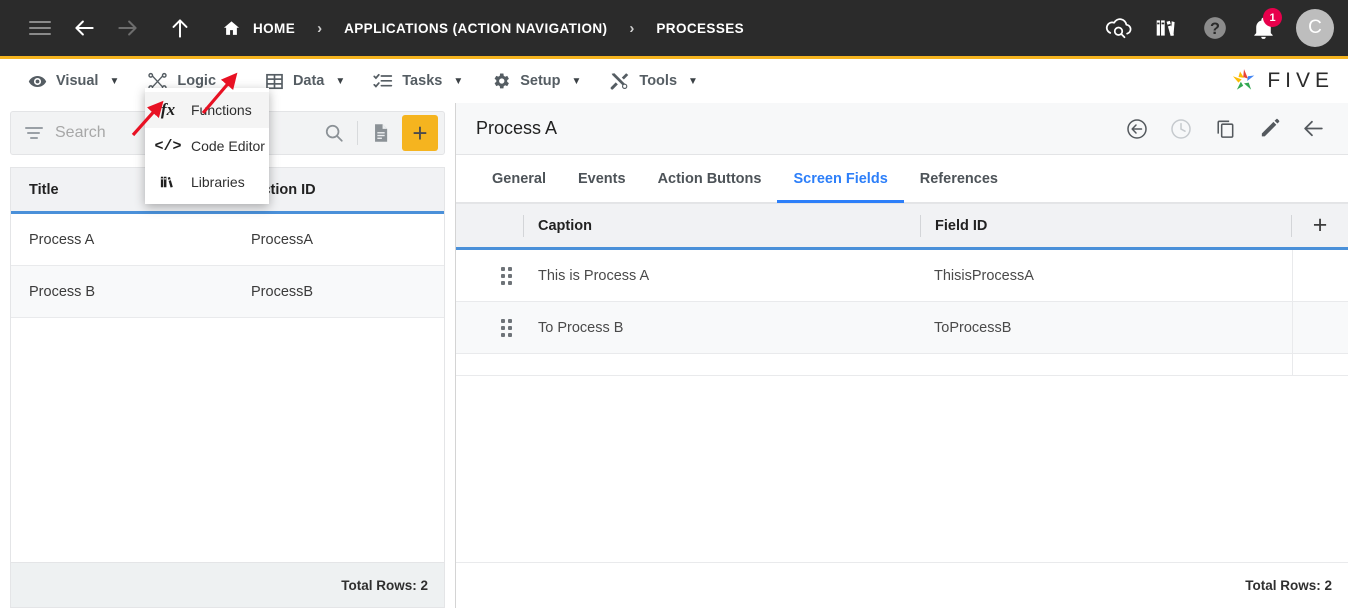 The width and height of the screenshot is (1348, 608). What do you see at coordinates (128, 28) in the screenshot?
I see `arrow-right-icon` at bounding box center [128, 28].